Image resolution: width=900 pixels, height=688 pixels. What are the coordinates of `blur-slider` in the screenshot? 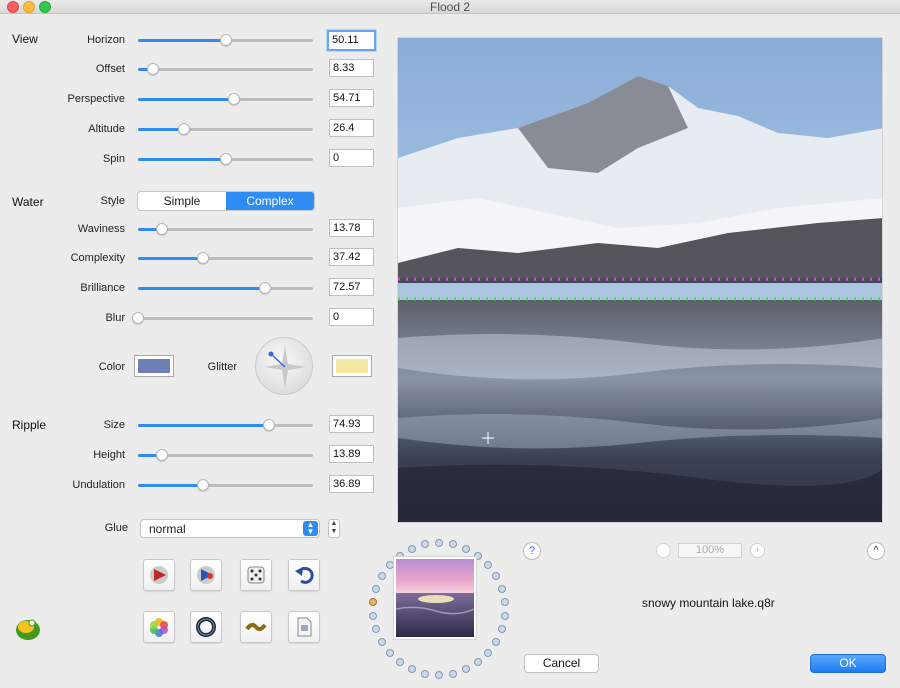 It's located at (222, 318).